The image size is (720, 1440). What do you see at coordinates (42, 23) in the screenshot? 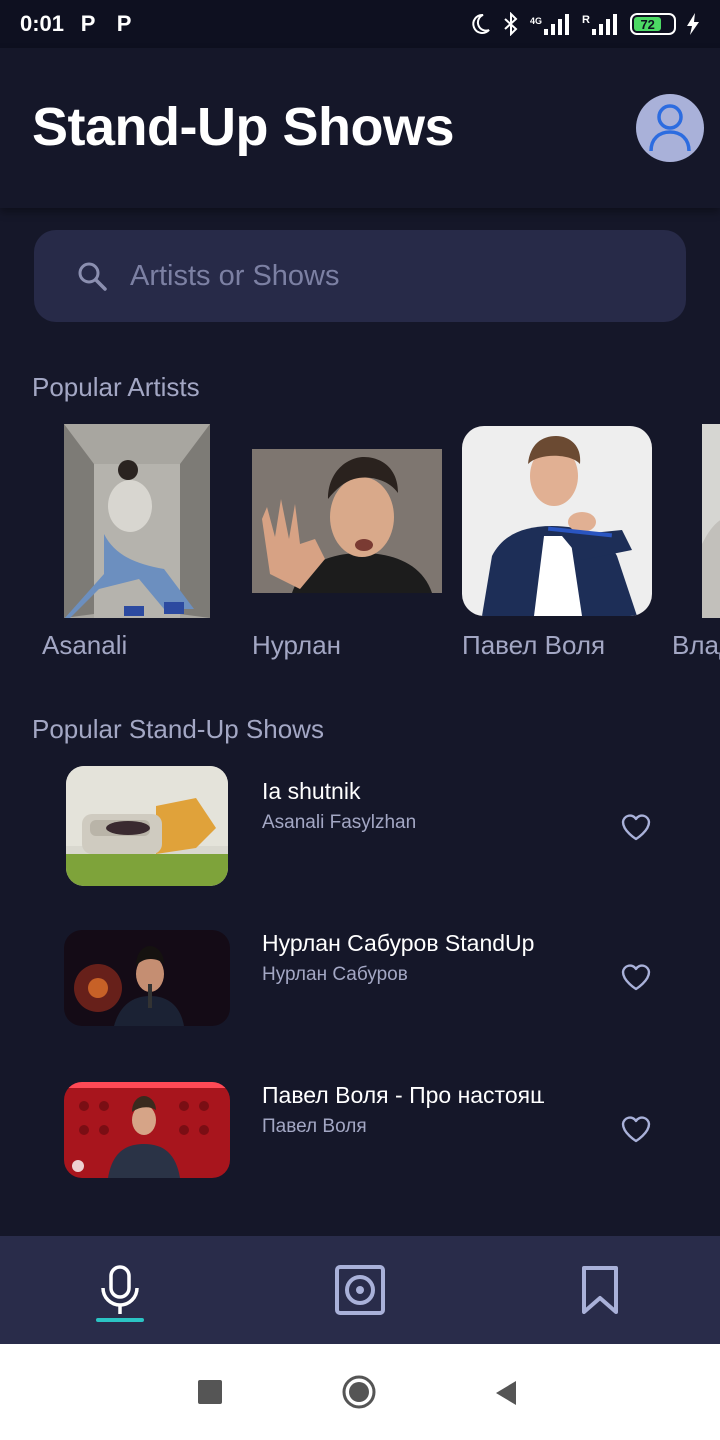
I see `status-time: 0:01` at bounding box center [42, 23].